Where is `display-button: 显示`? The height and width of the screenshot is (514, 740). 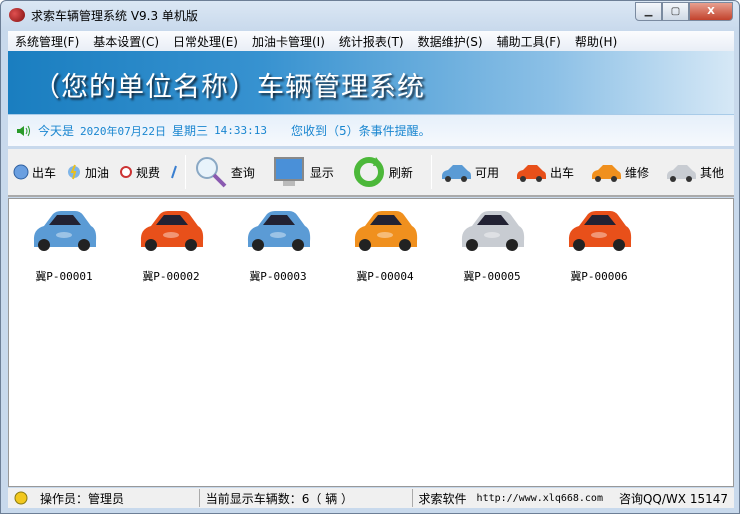 display-button: 显示 is located at coordinates (303, 172).